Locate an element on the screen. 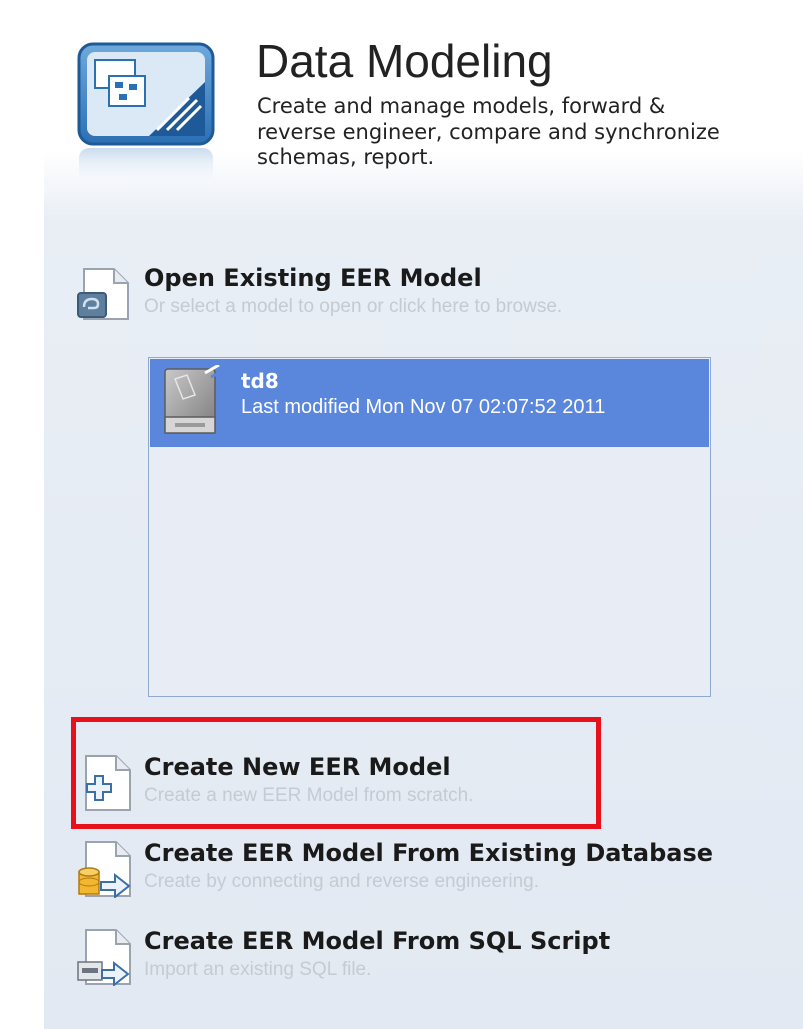  highlight-box is located at coordinates (336, 773).